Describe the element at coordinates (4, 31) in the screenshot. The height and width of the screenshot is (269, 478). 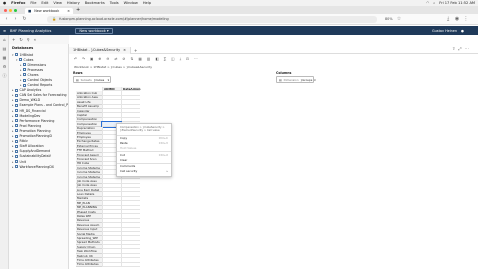
I see `hamburger-icon: ≡` at that location.